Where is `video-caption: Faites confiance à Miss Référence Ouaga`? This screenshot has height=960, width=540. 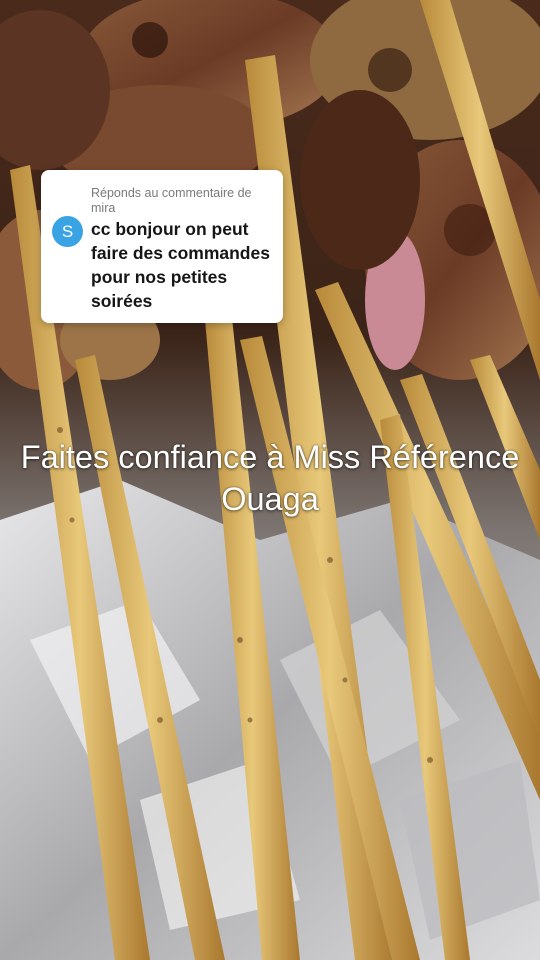
video-caption: Faites confiance à Miss Référence Ouaga is located at coordinates (270, 478).